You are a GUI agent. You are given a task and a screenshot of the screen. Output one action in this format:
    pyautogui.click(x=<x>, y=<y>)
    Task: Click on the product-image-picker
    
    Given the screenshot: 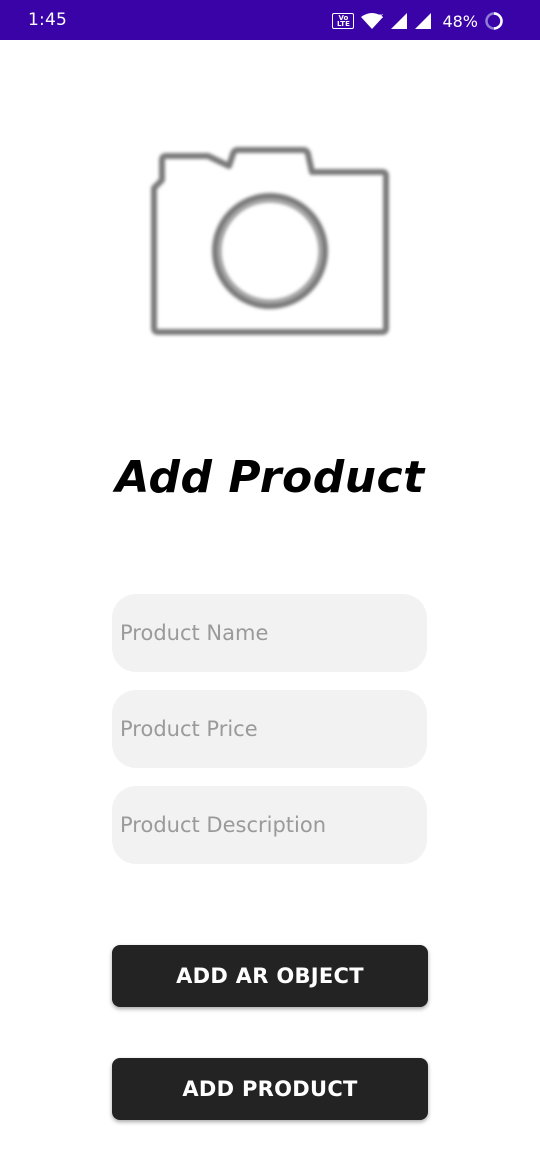 What is the action you would take?
    pyautogui.click(x=270, y=245)
    